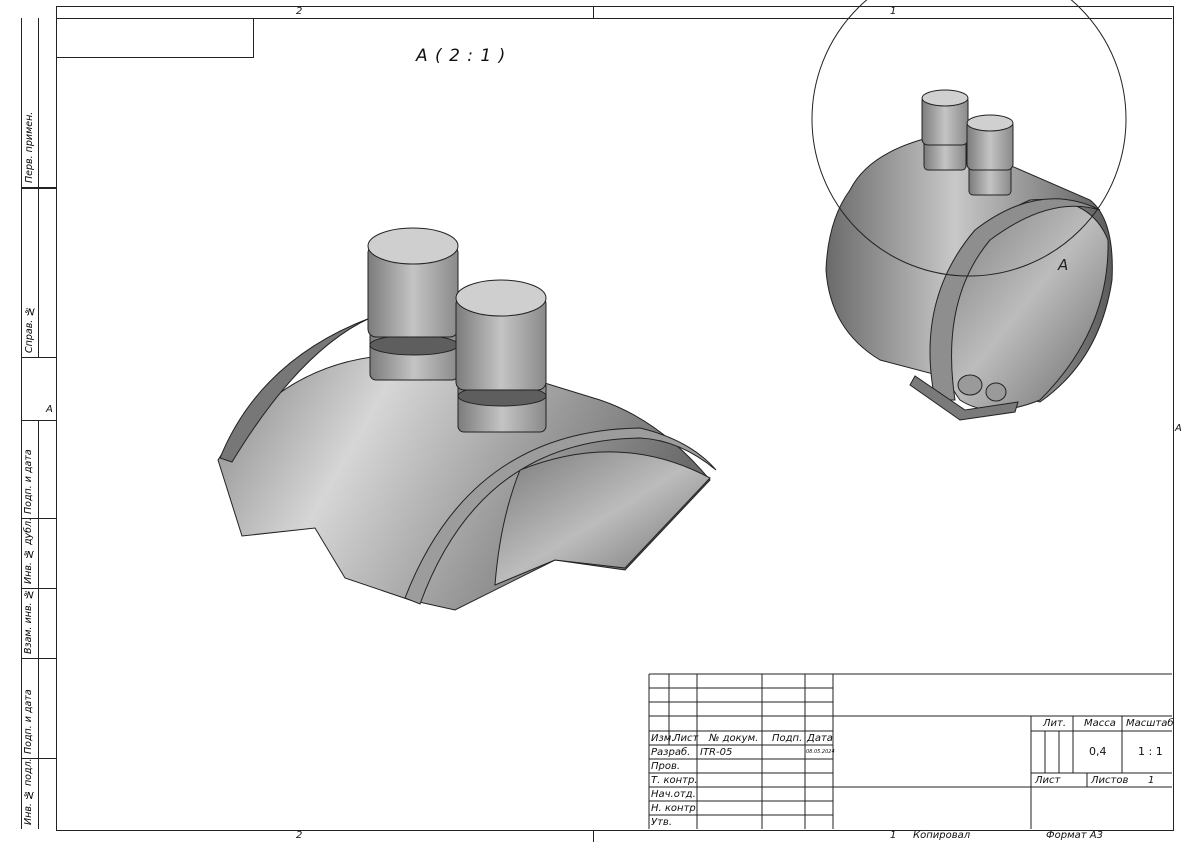 This screenshot has width=1189, height=844. I want to click on sheets-value: 1, so click(1151, 780).